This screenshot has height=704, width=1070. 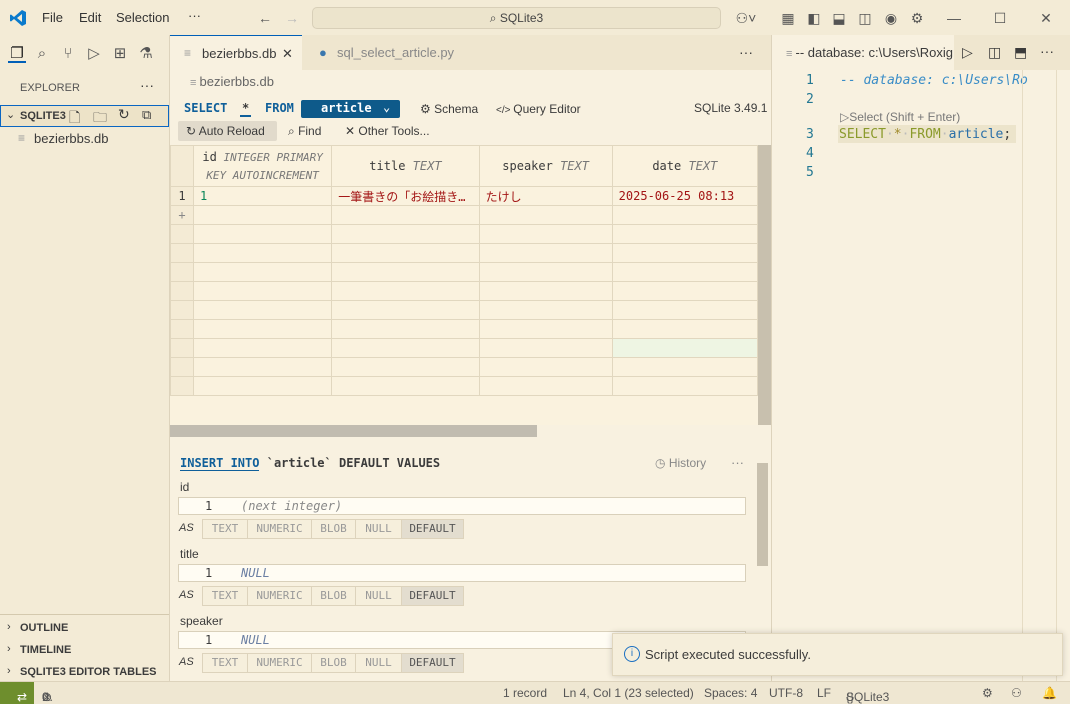 I want to click on remote-button: ⇄, so click(x=17, y=693).